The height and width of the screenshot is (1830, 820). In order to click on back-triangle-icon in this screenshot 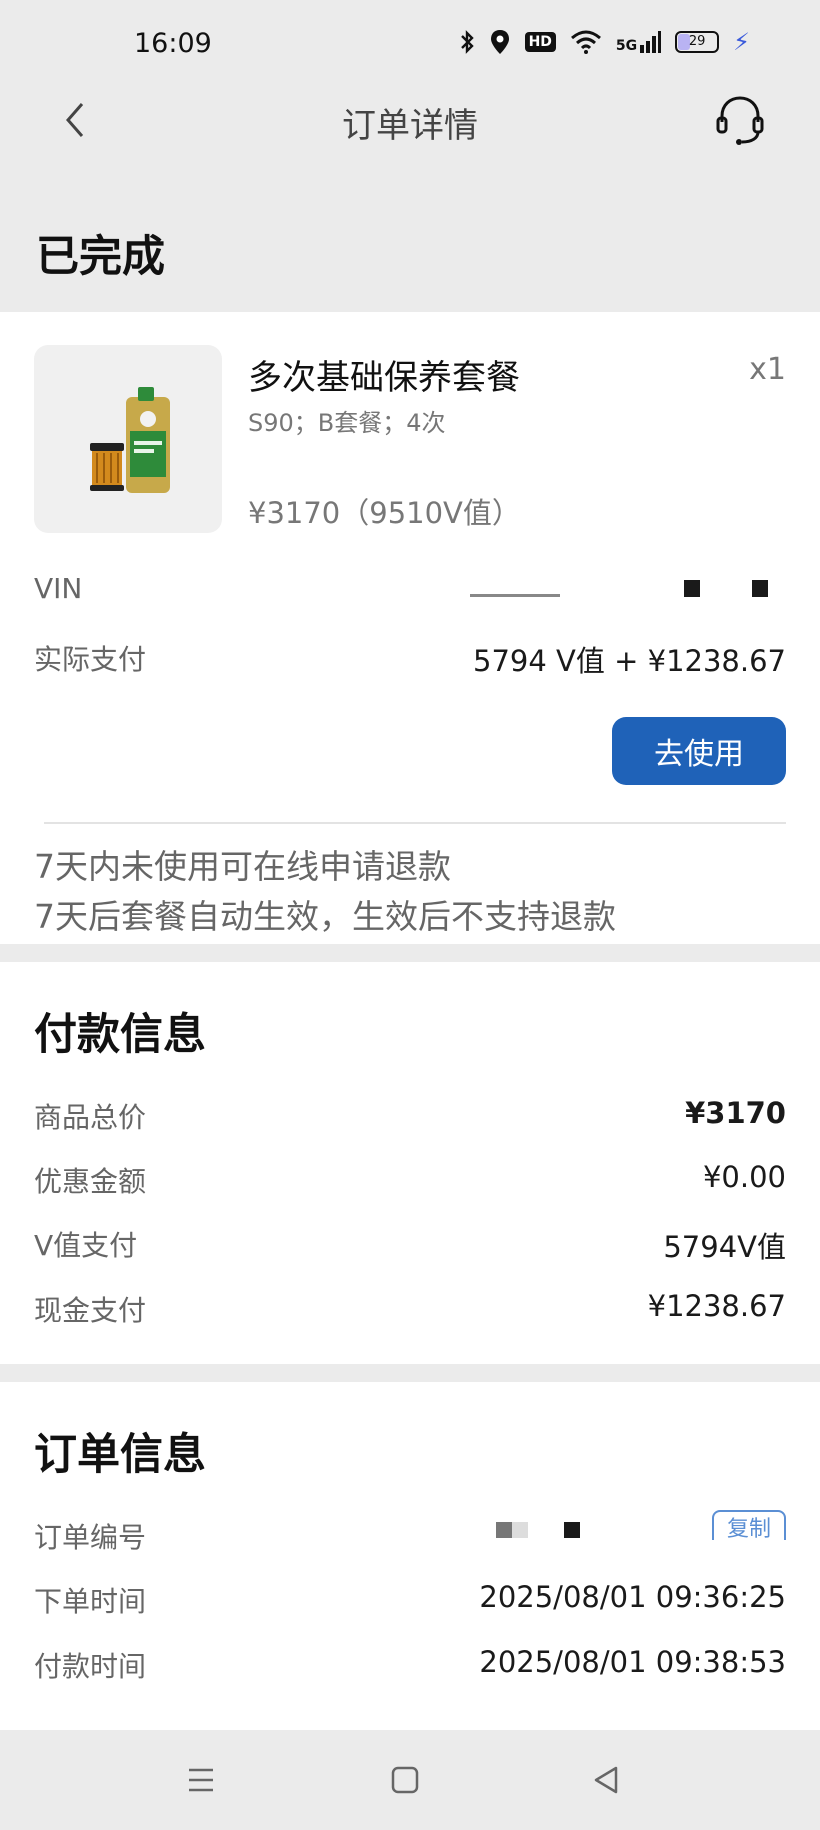, I will do `click(606, 1780)`.